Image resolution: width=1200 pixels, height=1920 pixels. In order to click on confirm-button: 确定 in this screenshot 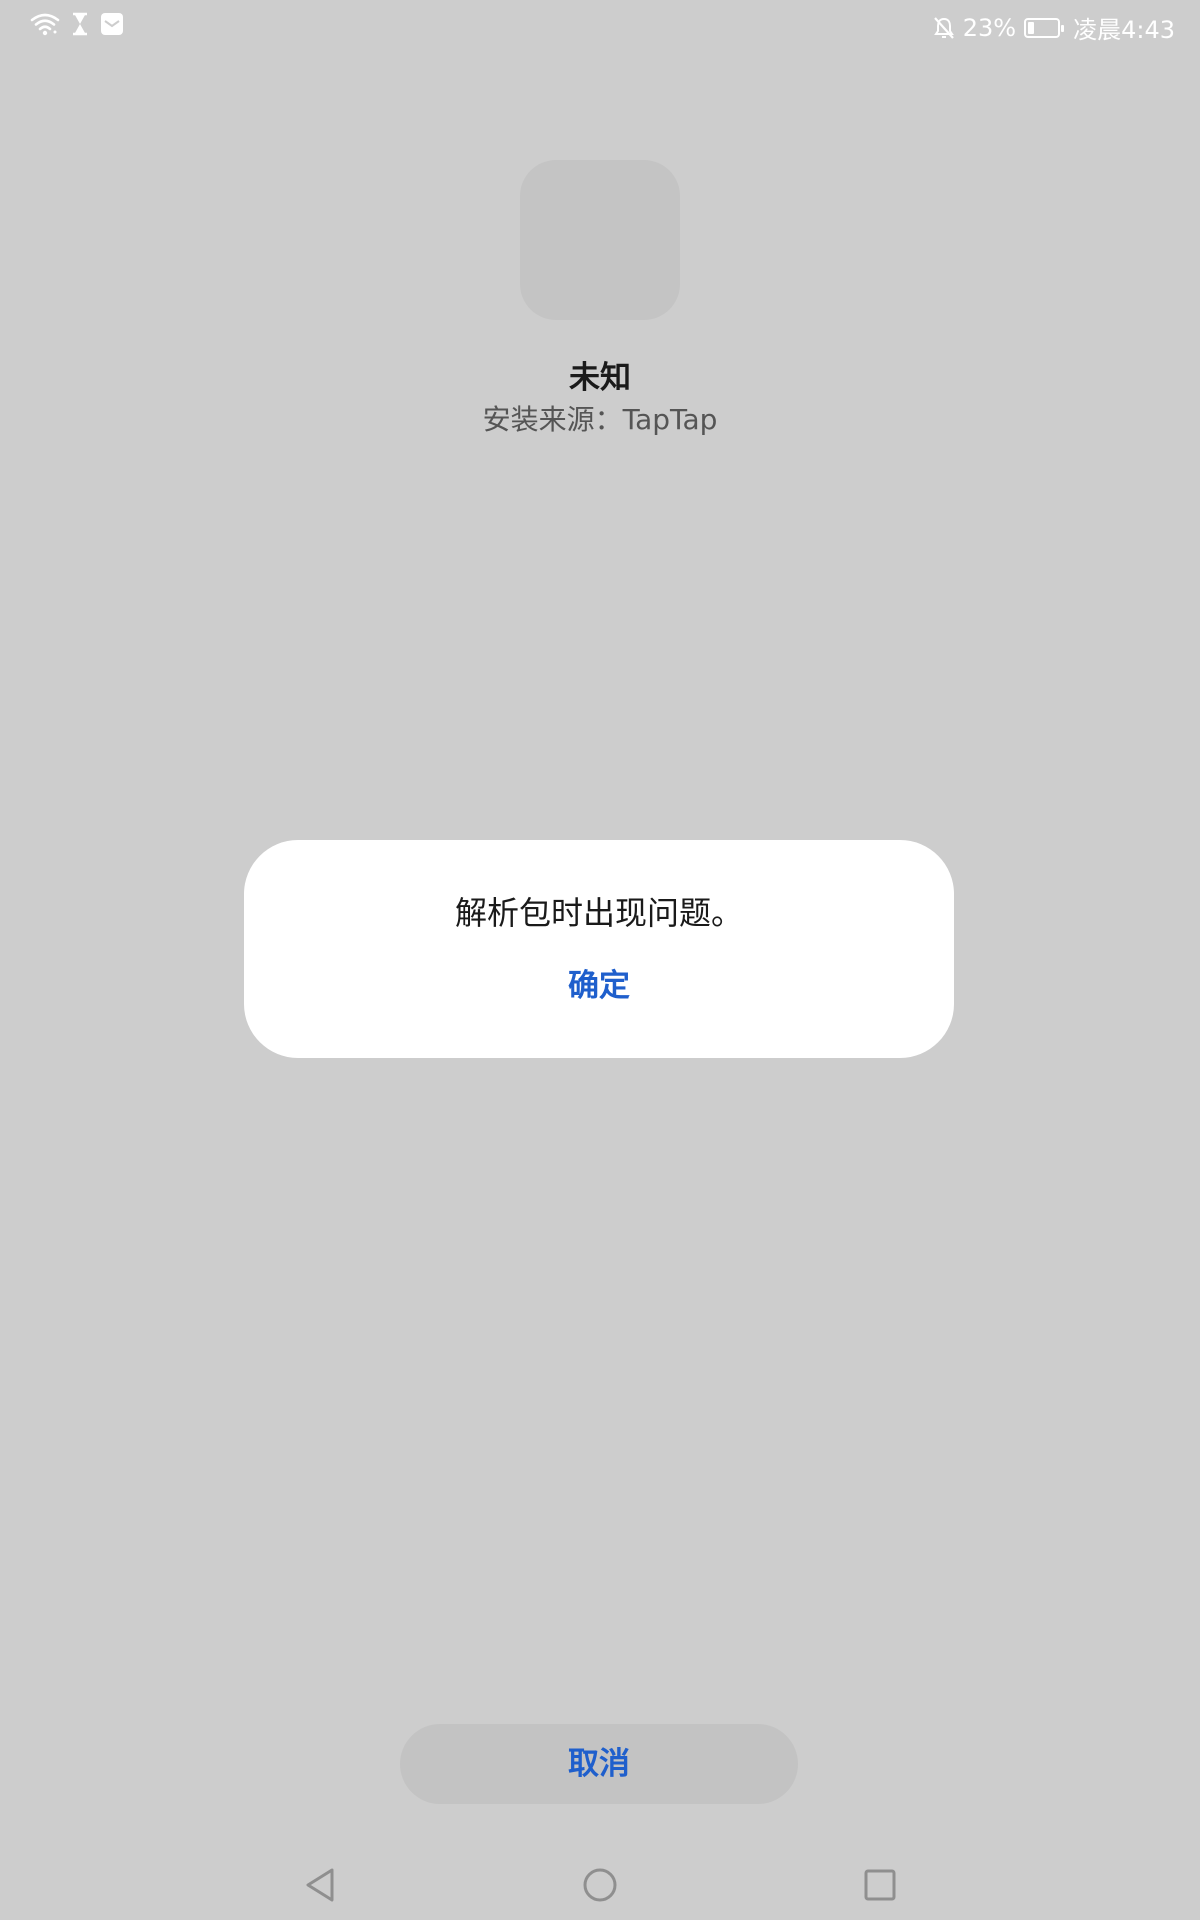, I will do `click(599, 986)`.